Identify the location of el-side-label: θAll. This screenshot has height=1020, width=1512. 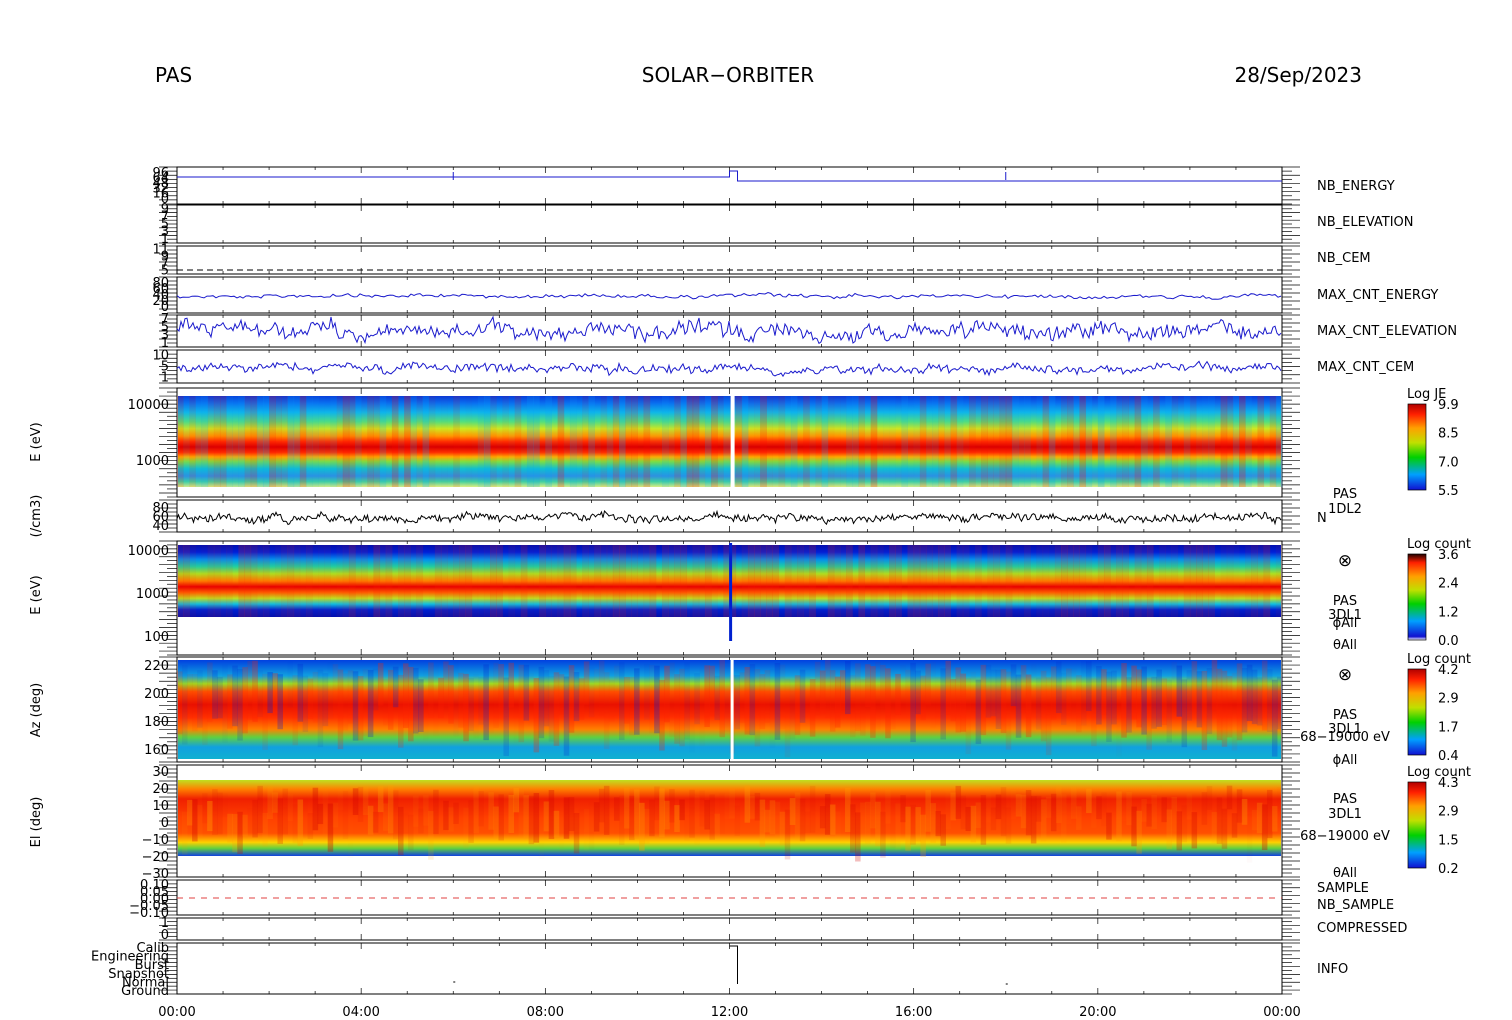
(1345, 873).